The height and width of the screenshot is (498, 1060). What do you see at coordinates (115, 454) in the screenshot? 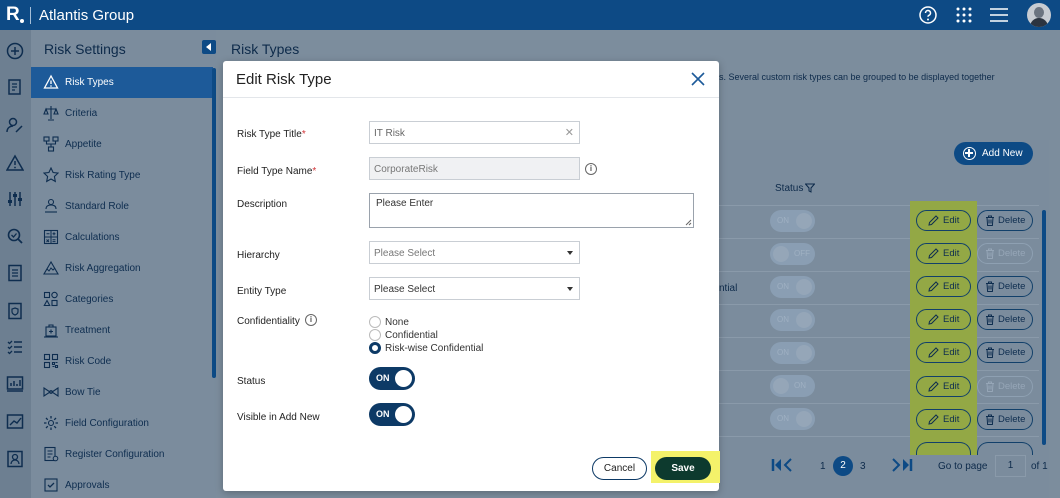
I see `sidebar-item-label: Register Configuration` at bounding box center [115, 454].